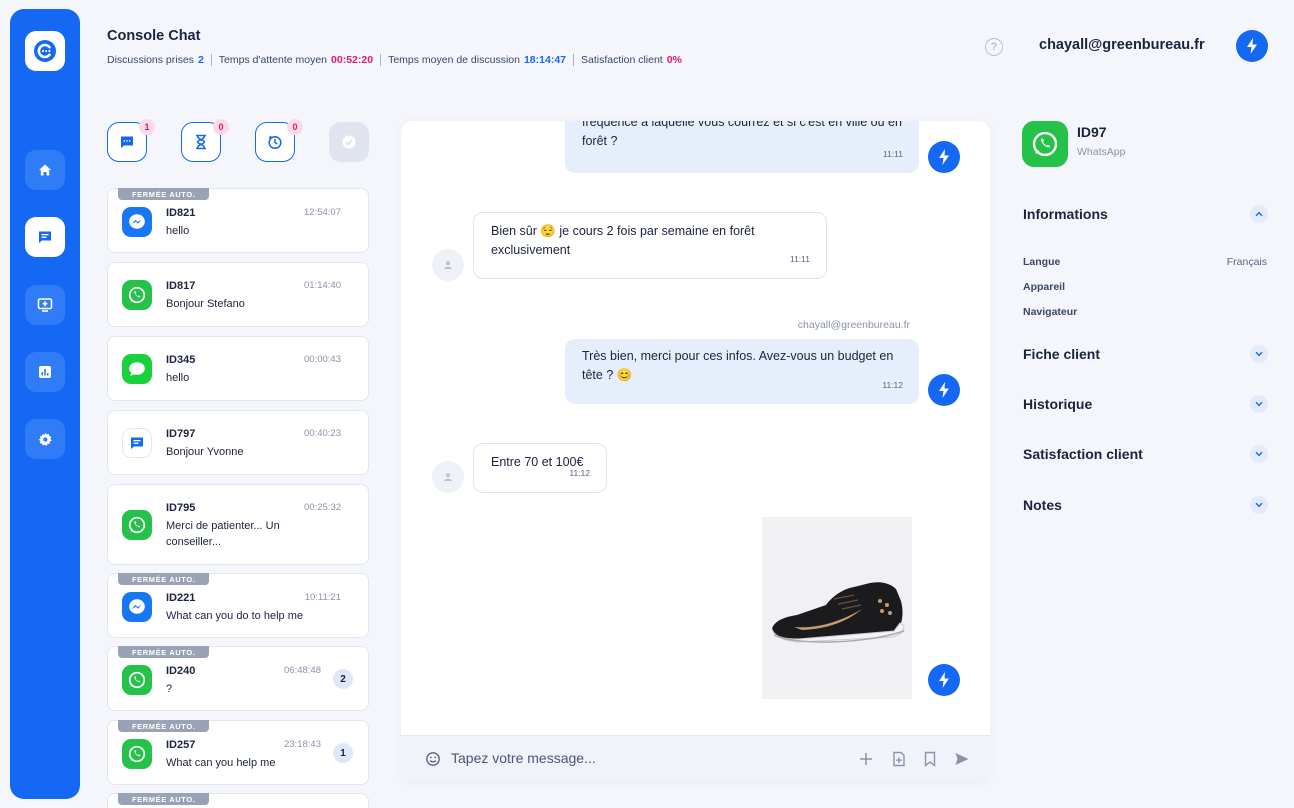 Image resolution: width=1294 pixels, height=808 pixels. What do you see at coordinates (1044, 287) in the screenshot?
I see `field-label: Appareil` at bounding box center [1044, 287].